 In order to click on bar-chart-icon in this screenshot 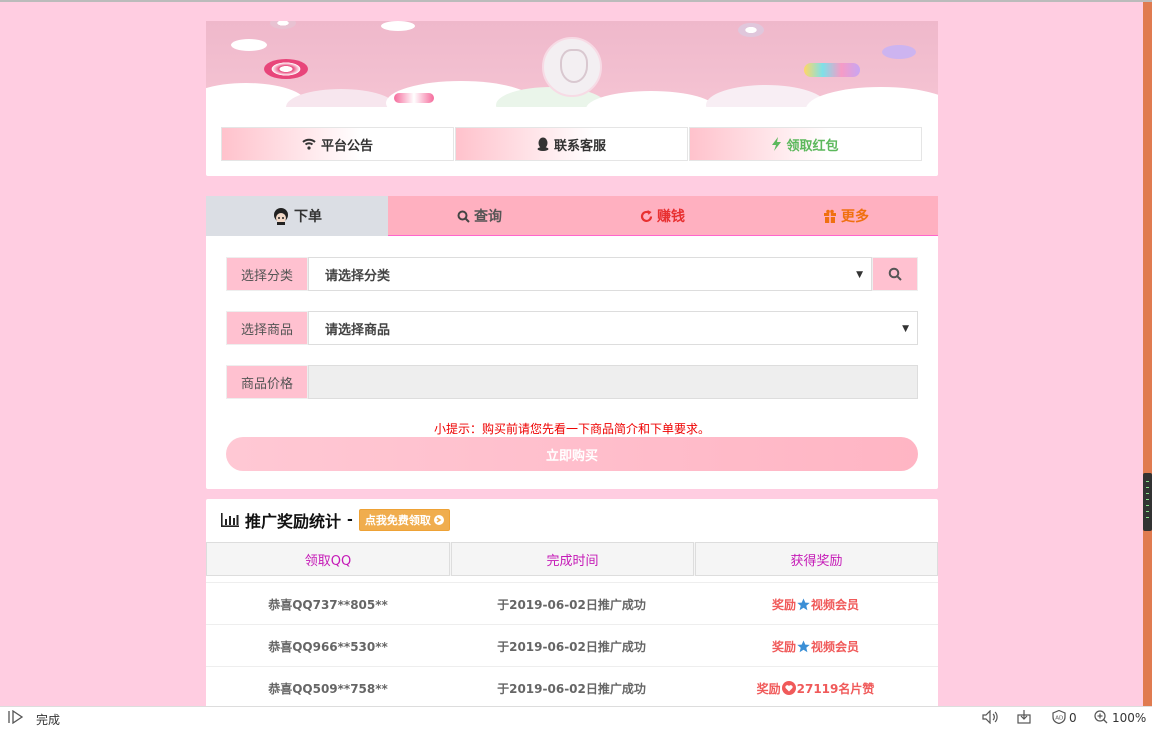, I will do `click(230, 520)`.